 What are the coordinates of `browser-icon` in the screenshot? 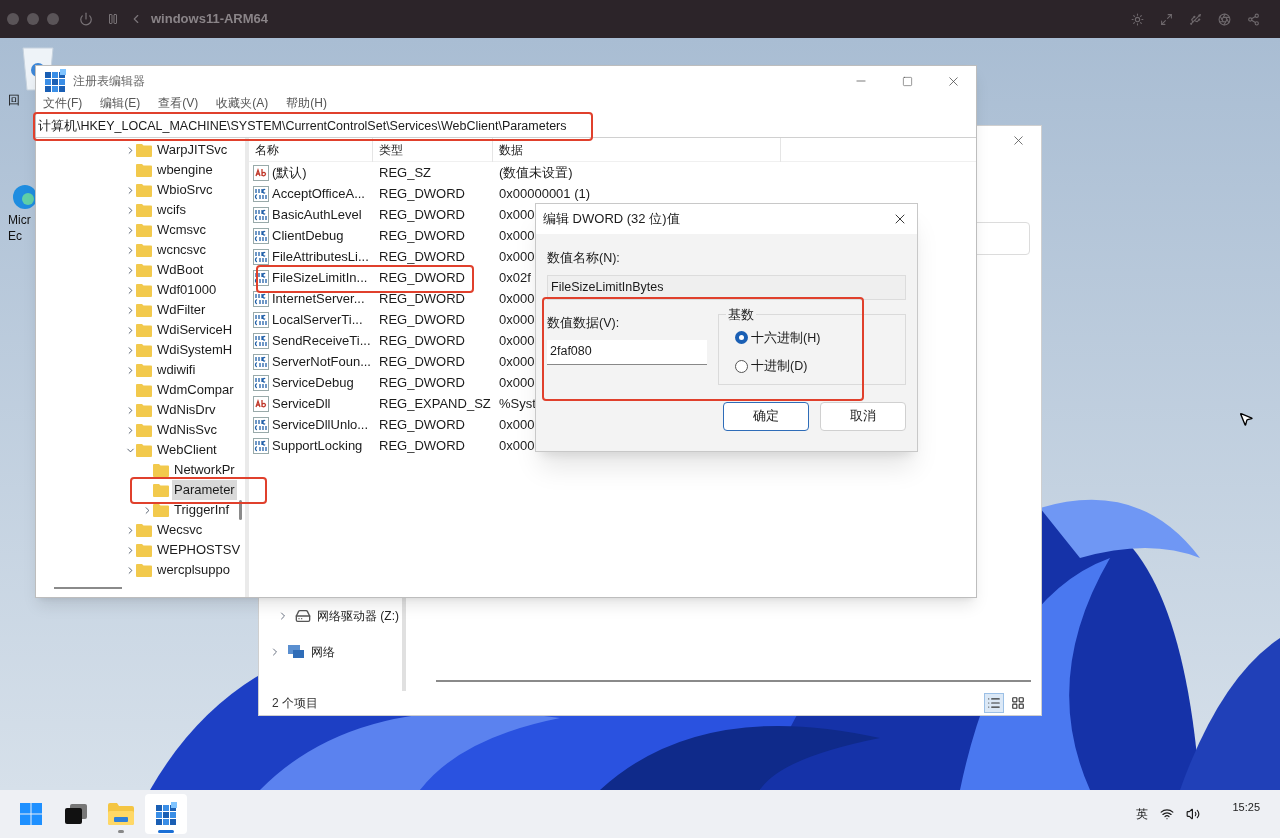 It's located at (23, 197).